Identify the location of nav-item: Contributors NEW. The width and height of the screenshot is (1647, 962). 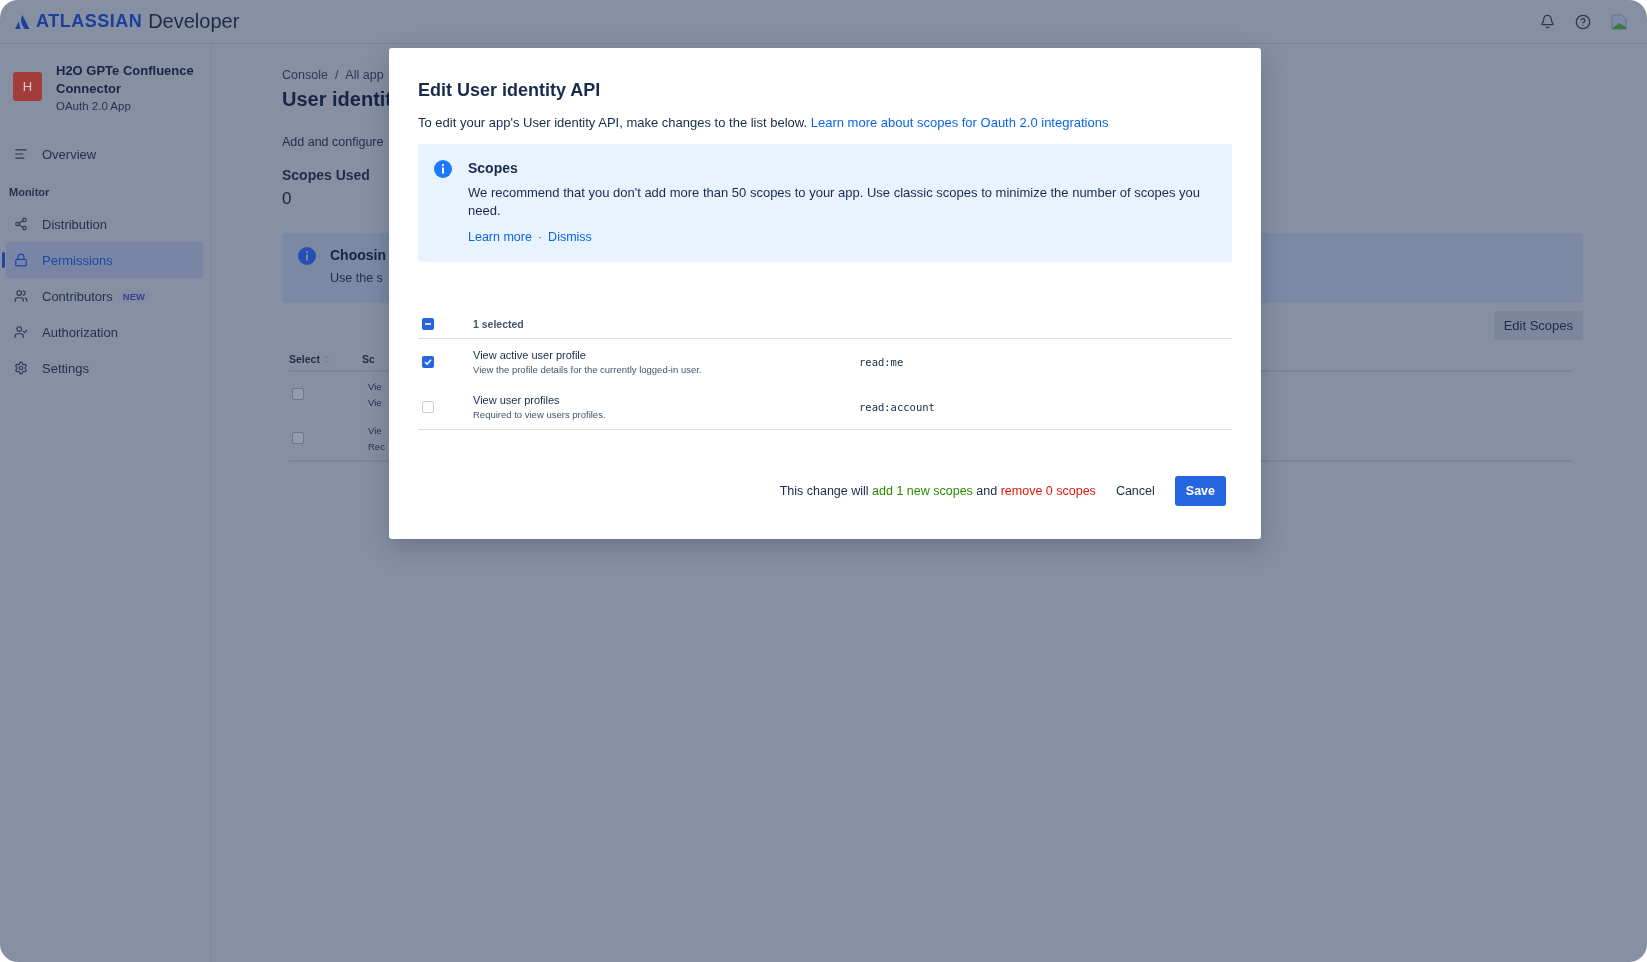
(104, 296).